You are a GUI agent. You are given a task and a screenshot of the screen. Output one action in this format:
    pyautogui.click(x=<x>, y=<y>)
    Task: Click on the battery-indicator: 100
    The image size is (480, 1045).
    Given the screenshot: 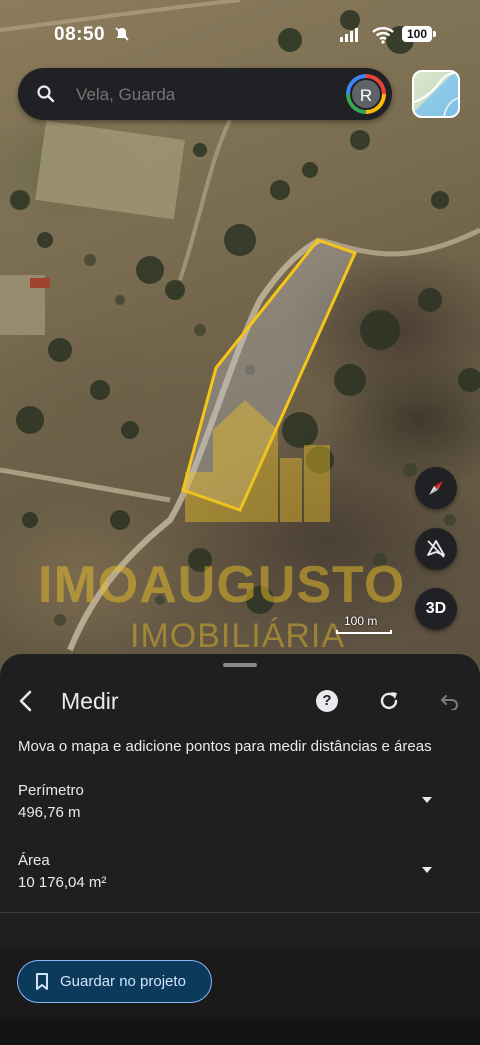 What is the action you would take?
    pyautogui.click(x=417, y=34)
    